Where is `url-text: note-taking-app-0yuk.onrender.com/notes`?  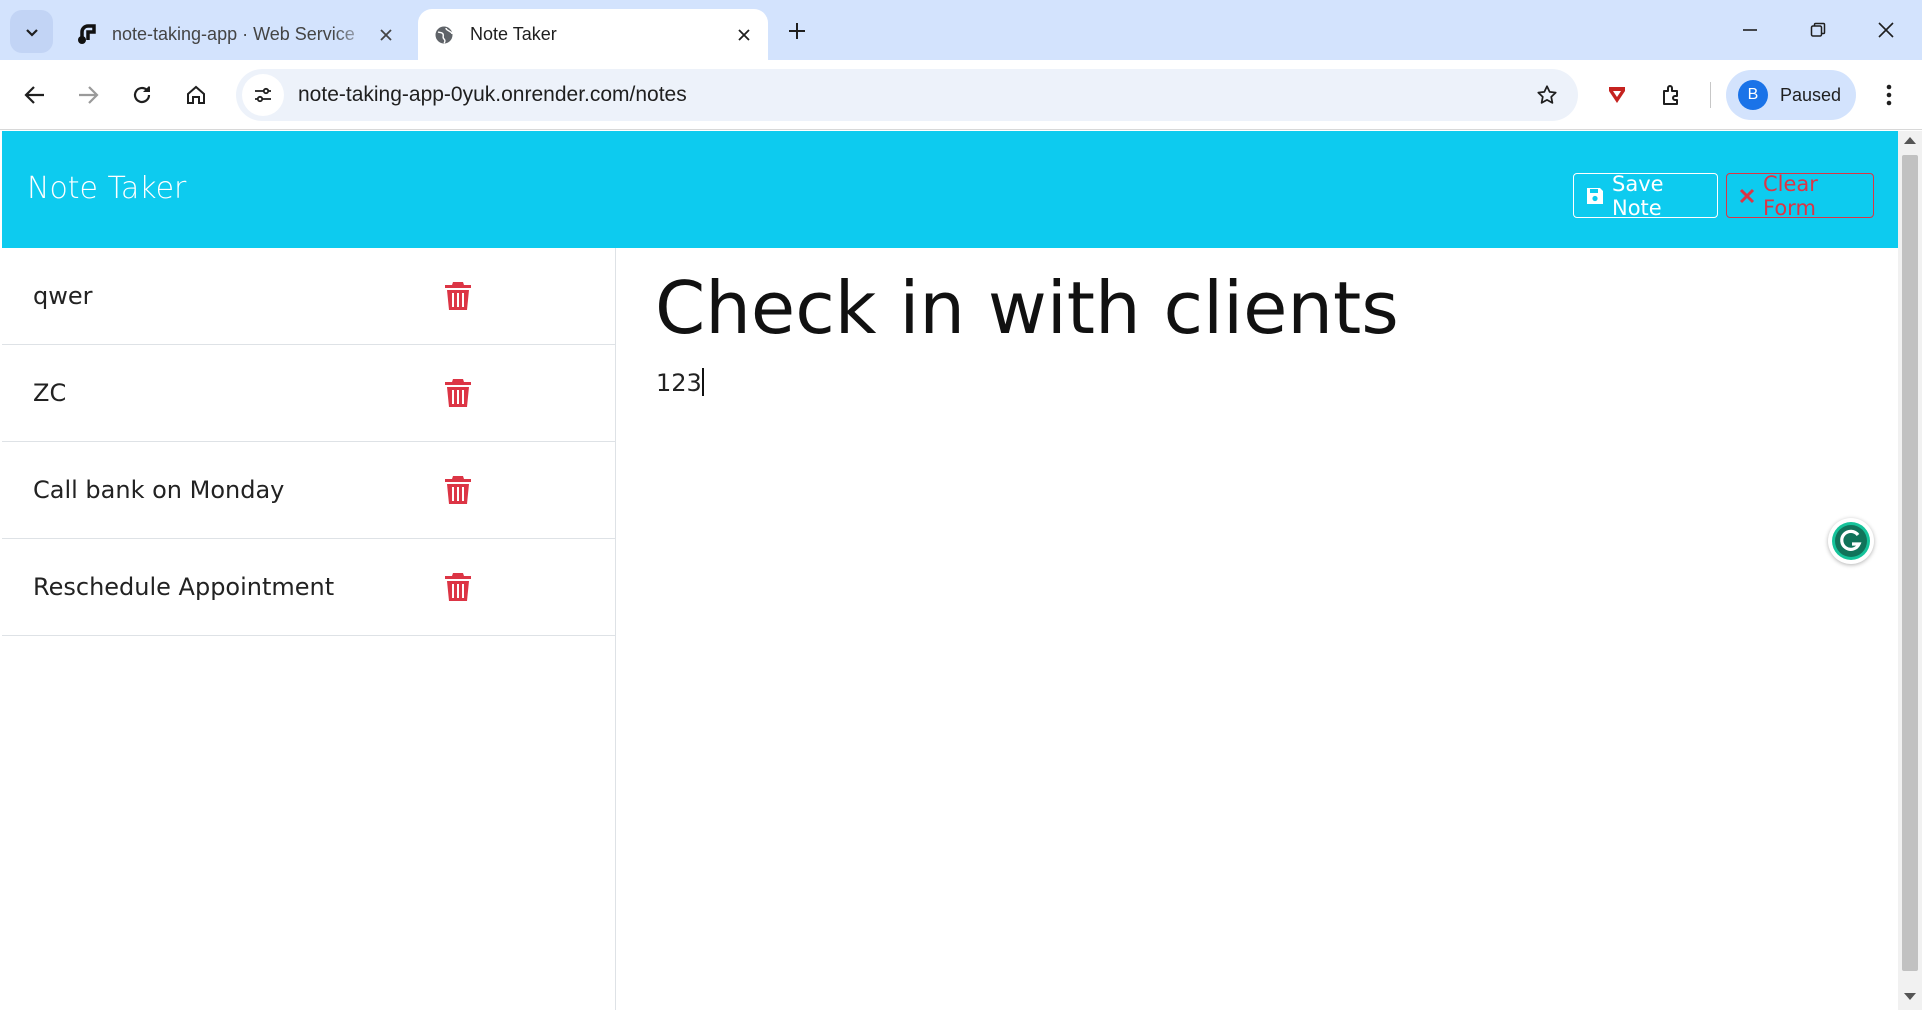
url-text: note-taking-app-0yuk.onrender.com/notes is located at coordinates (912, 95).